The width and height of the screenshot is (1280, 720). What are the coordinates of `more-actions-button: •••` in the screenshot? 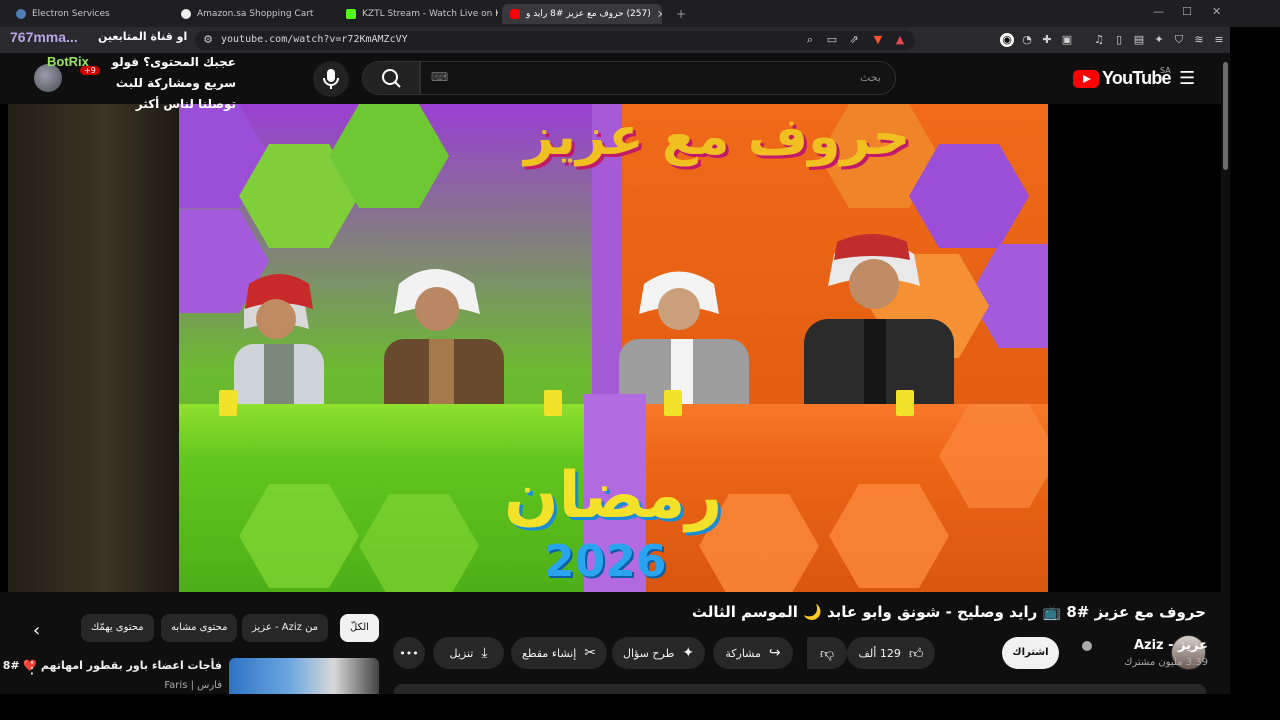 It's located at (409, 653).